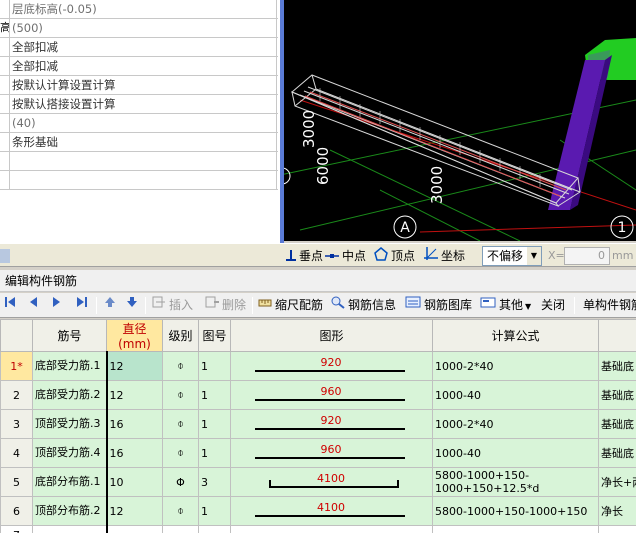  I want to click on header-grade: 级别, so click(180, 335).